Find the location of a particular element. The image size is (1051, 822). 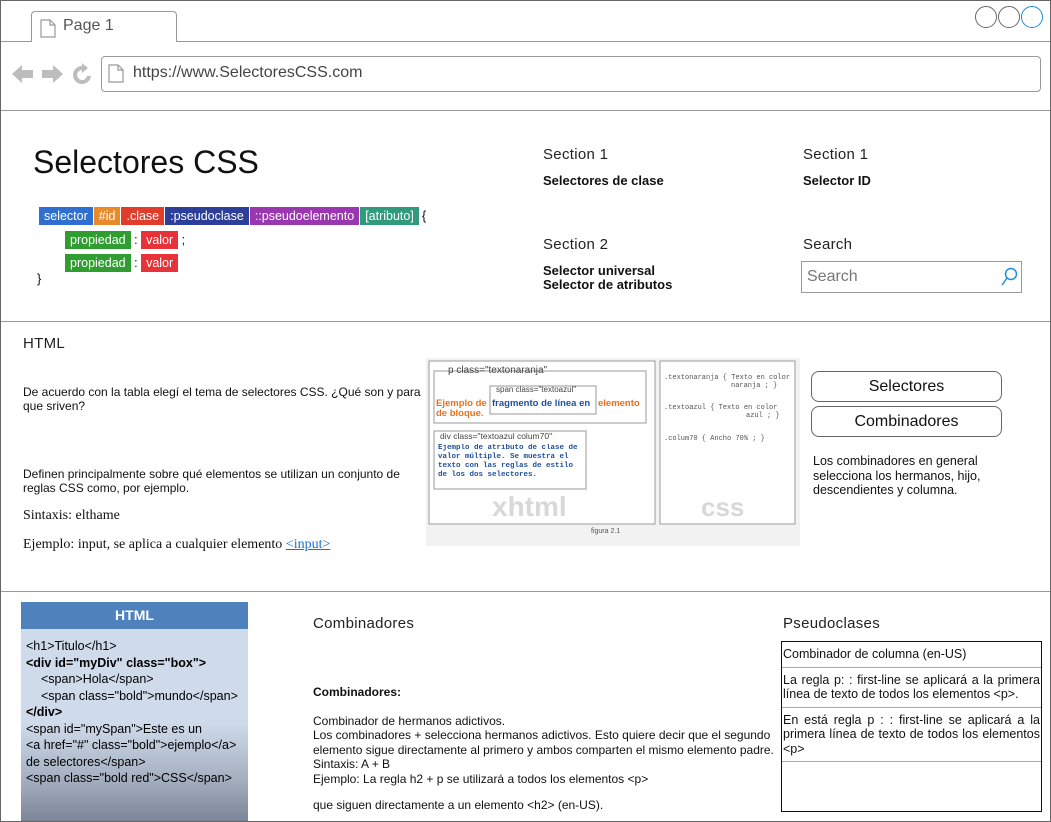

selector-chip: ::pseudoelemento is located at coordinates (304, 216).